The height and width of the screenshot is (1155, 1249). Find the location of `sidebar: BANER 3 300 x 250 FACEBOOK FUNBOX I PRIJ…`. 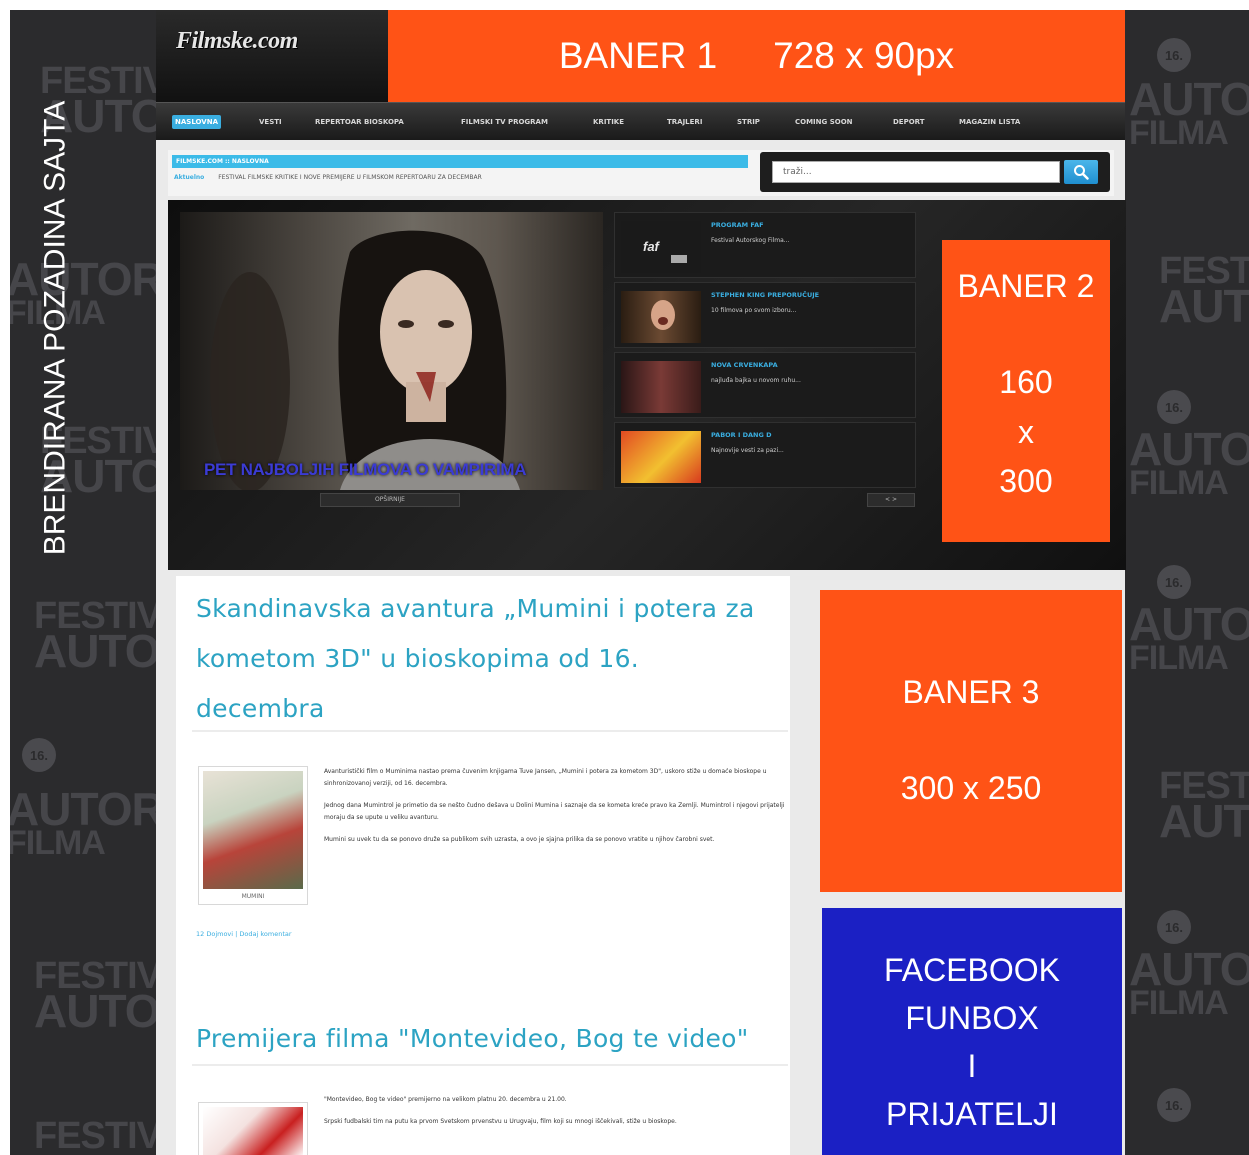

sidebar: BANER 3 300 x 250 FACEBOOK FUNBOX I PRIJ… is located at coordinates (967, 865).